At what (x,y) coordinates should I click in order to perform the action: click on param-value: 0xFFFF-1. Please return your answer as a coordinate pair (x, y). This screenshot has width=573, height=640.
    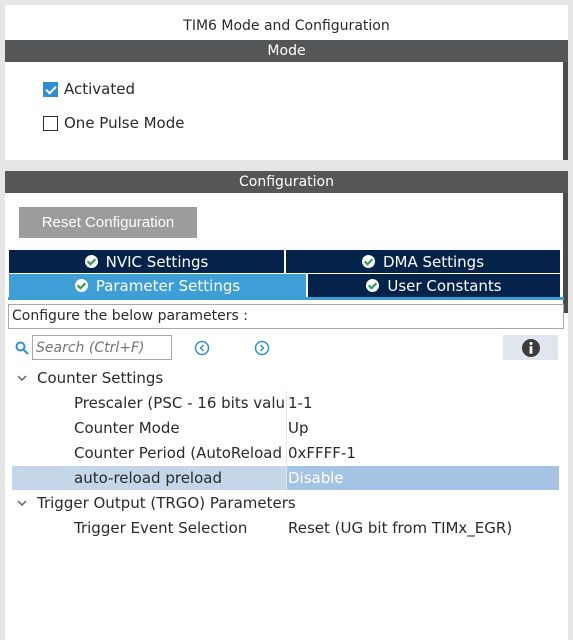
    Looking at the image, I should click on (322, 453).